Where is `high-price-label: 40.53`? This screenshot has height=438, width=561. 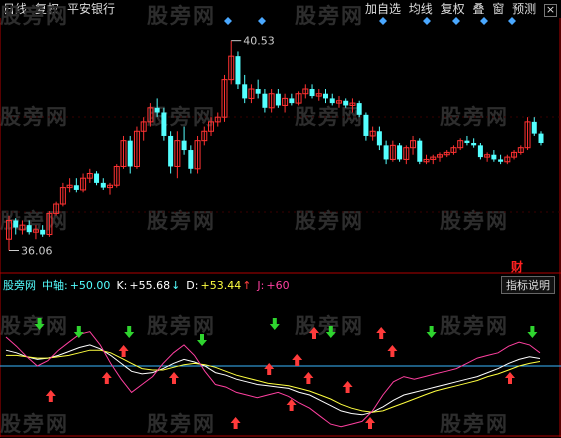 high-price-label: 40.53 is located at coordinates (259, 41).